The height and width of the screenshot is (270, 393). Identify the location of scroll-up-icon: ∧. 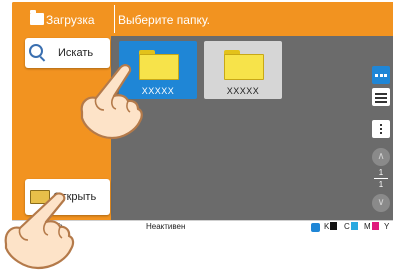
(381, 157).